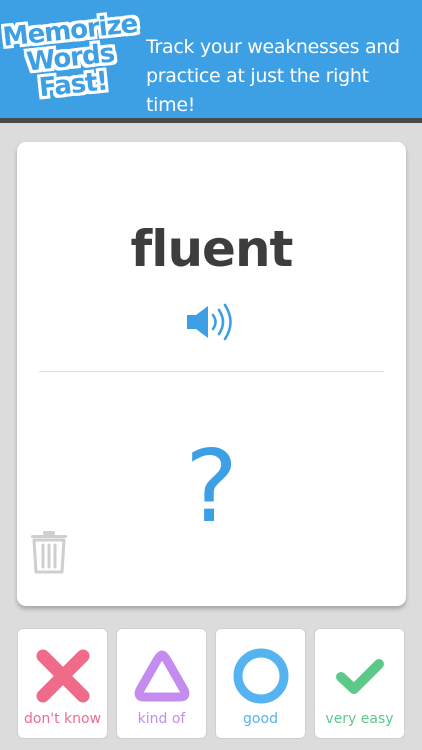  Describe the element at coordinates (71, 62) in the screenshot. I see `app-logo: Memorize Words Fast!` at that location.